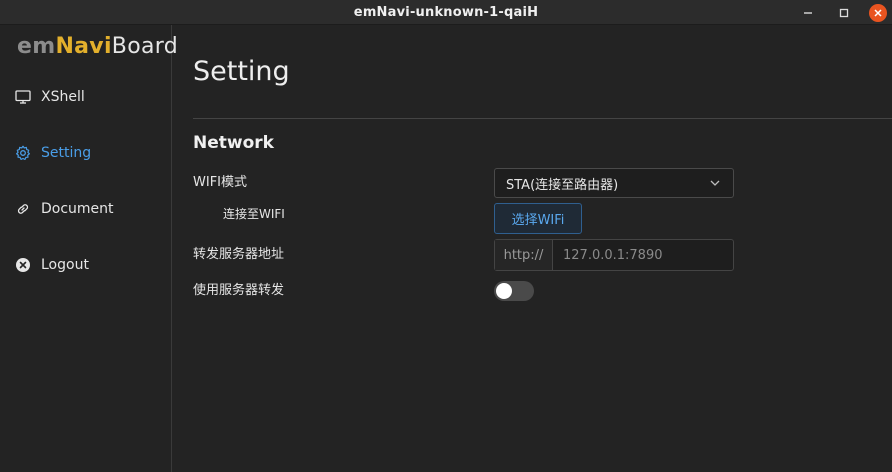  What do you see at coordinates (643, 255) in the screenshot?
I see `forward-server-input` at bounding box center [643, 255].